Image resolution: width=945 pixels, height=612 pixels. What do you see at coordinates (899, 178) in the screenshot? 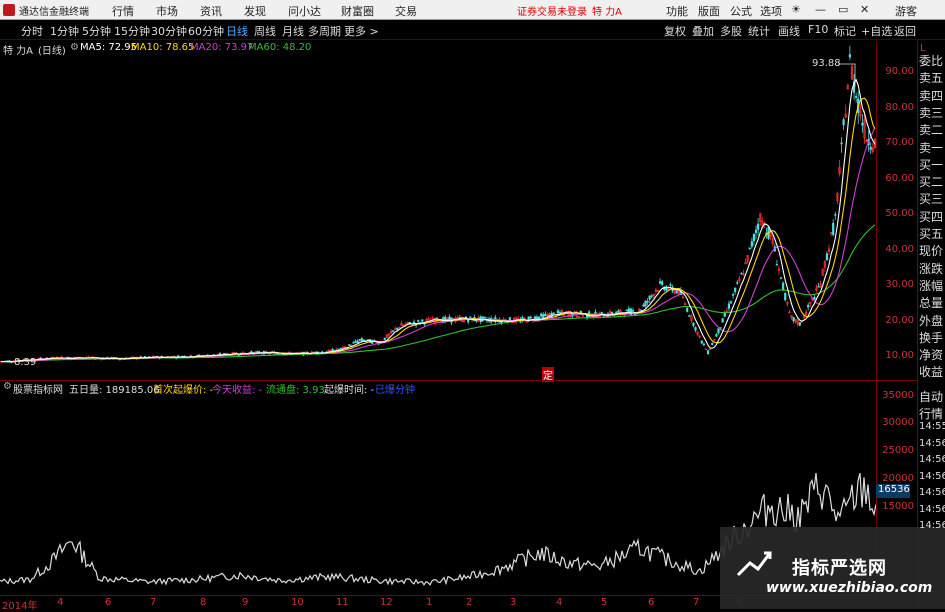
I see `price-tick: 60.00` at bounding box center [899, 178].